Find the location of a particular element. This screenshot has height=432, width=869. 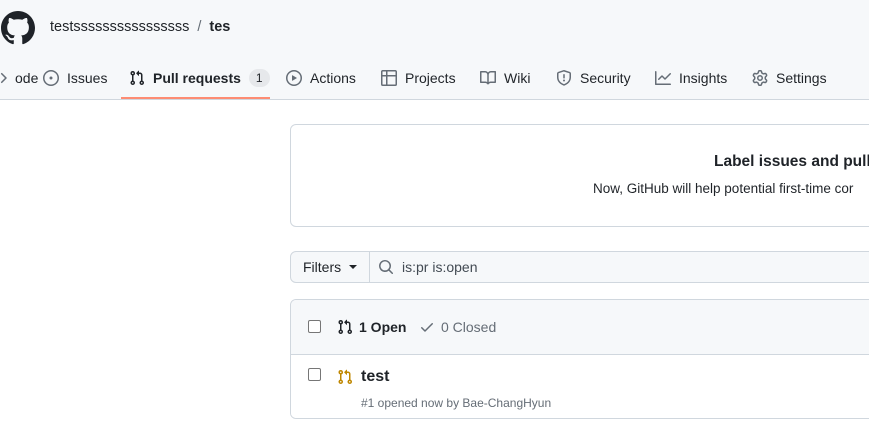

search-box is located at coordinates (619, 267).